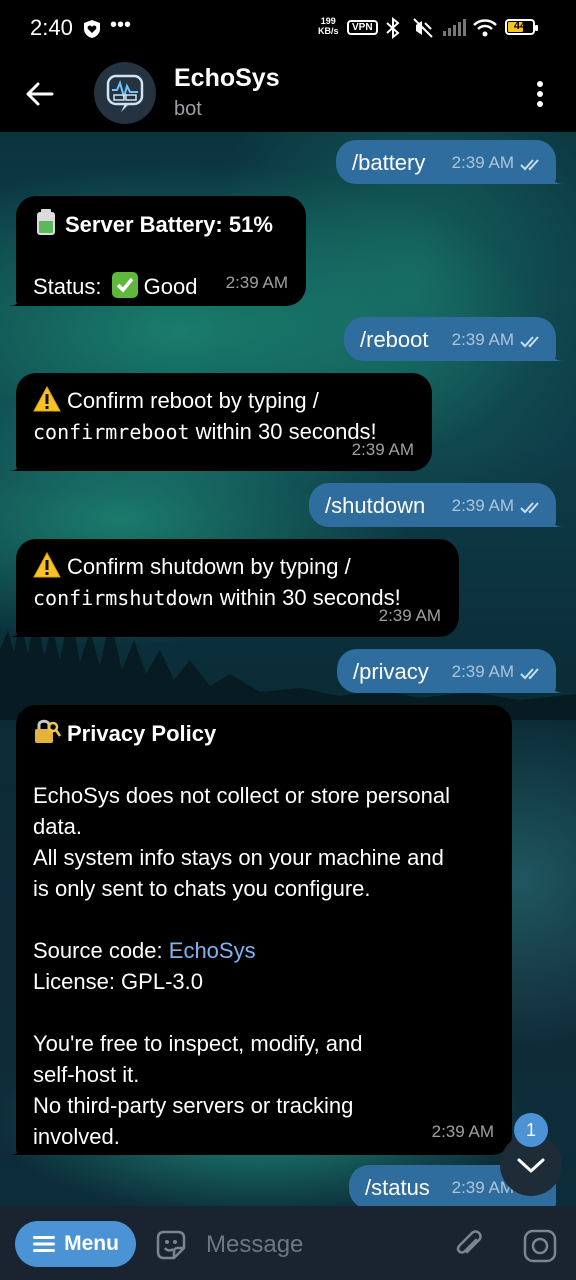 This screenshot has width=576, height=1280. I want to click on battery-title: Server Battery: 51%, so click(169, 224).